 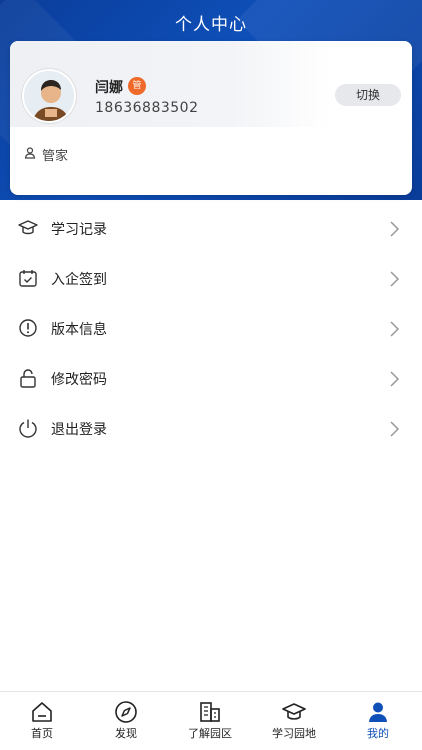 What do you see at coordinates (28, 328) in the screenshot?
I see `info-circle-icon` at bounding box center [28, 328].